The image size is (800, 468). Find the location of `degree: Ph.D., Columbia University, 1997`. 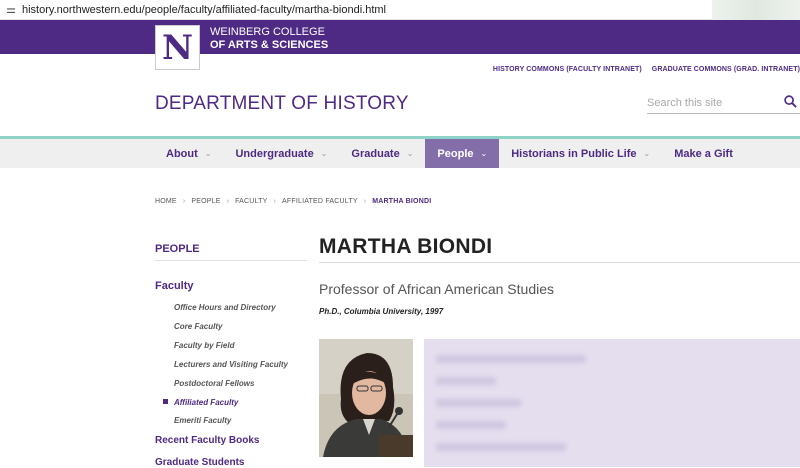

degree: Ph.D., Columbia University, 1997 is located at coordinates (381, 311).